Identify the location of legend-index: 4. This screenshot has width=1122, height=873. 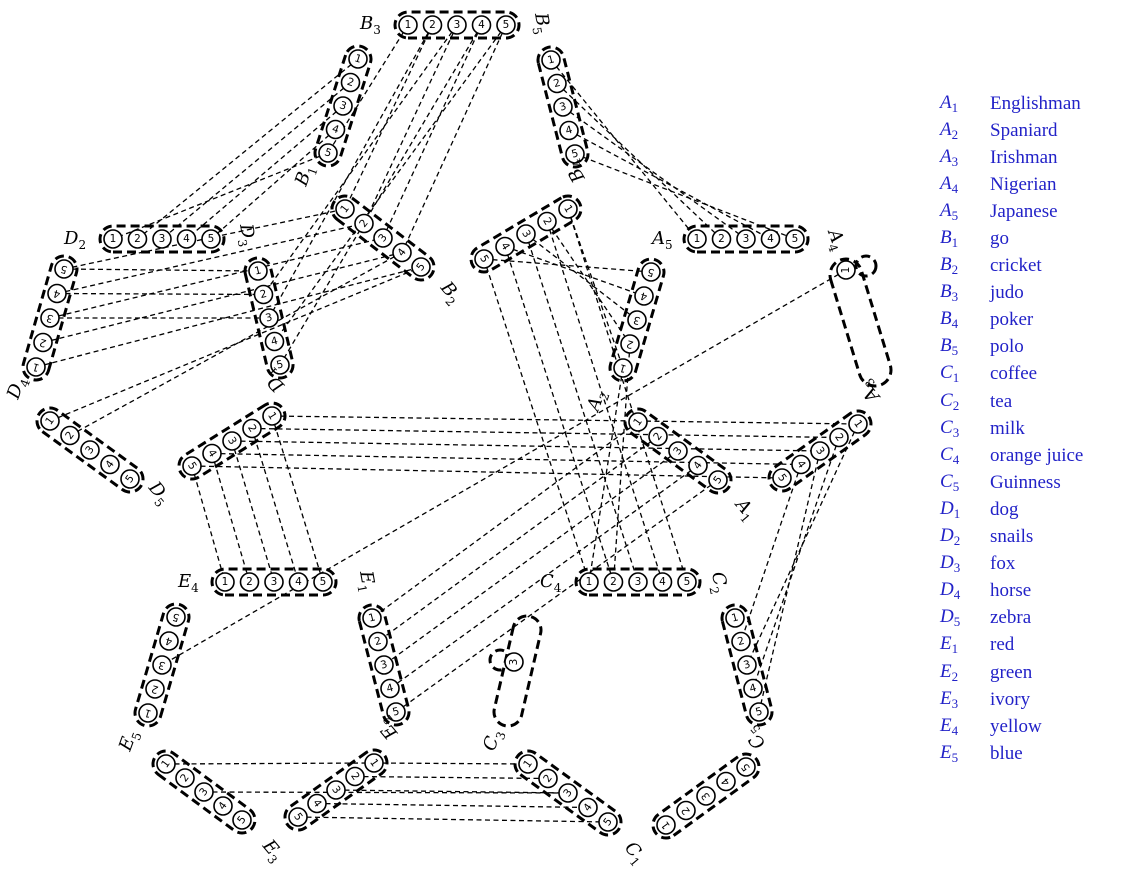
(957, 595).